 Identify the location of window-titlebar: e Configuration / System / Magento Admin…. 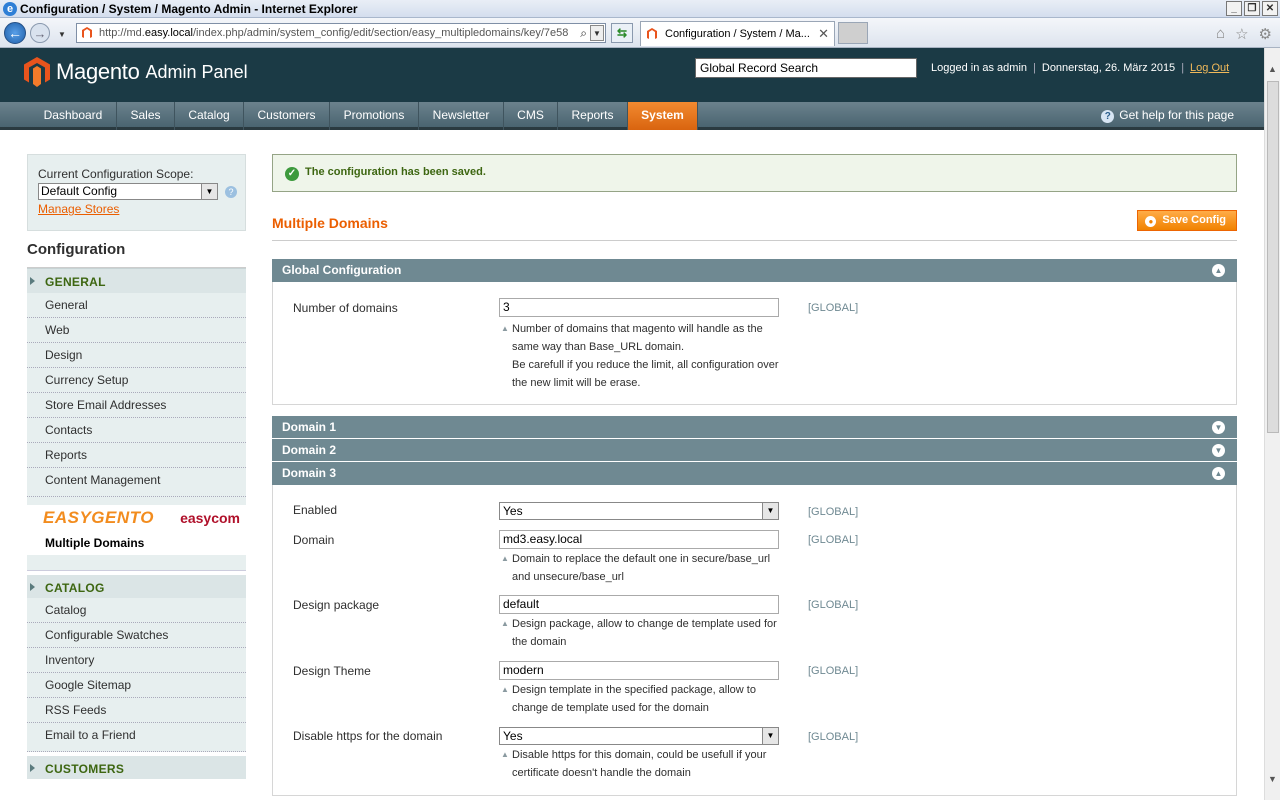
(640, 9).